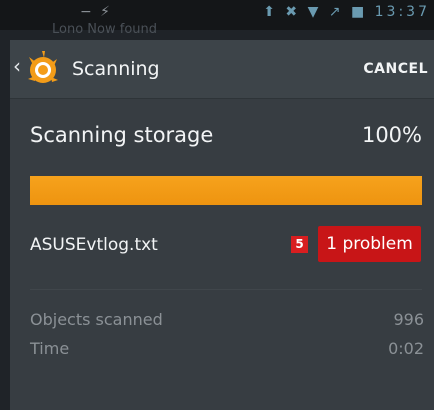 This screenshot has width=434, height=410. Describe the element at coordinates (96, 12) in the screenshot. I see `status-left-icons: − ⚡` at that location.